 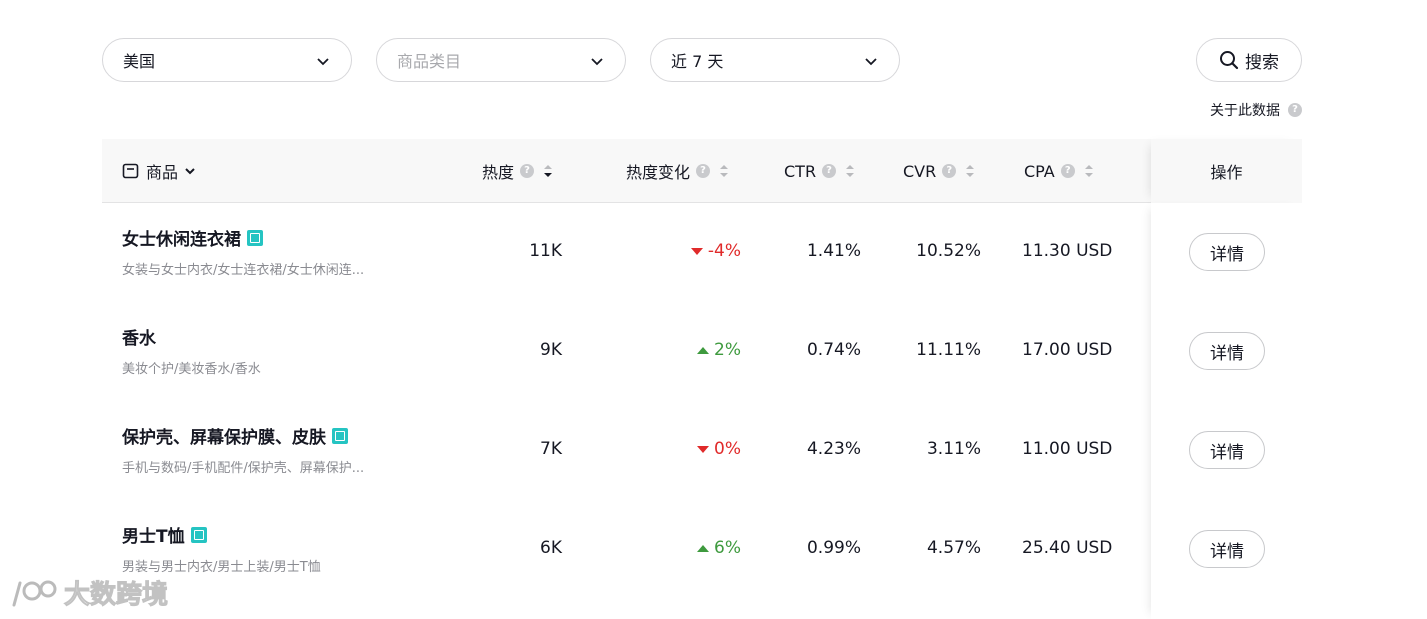 I want to click on search-icon, so click(x=1229, y=60).